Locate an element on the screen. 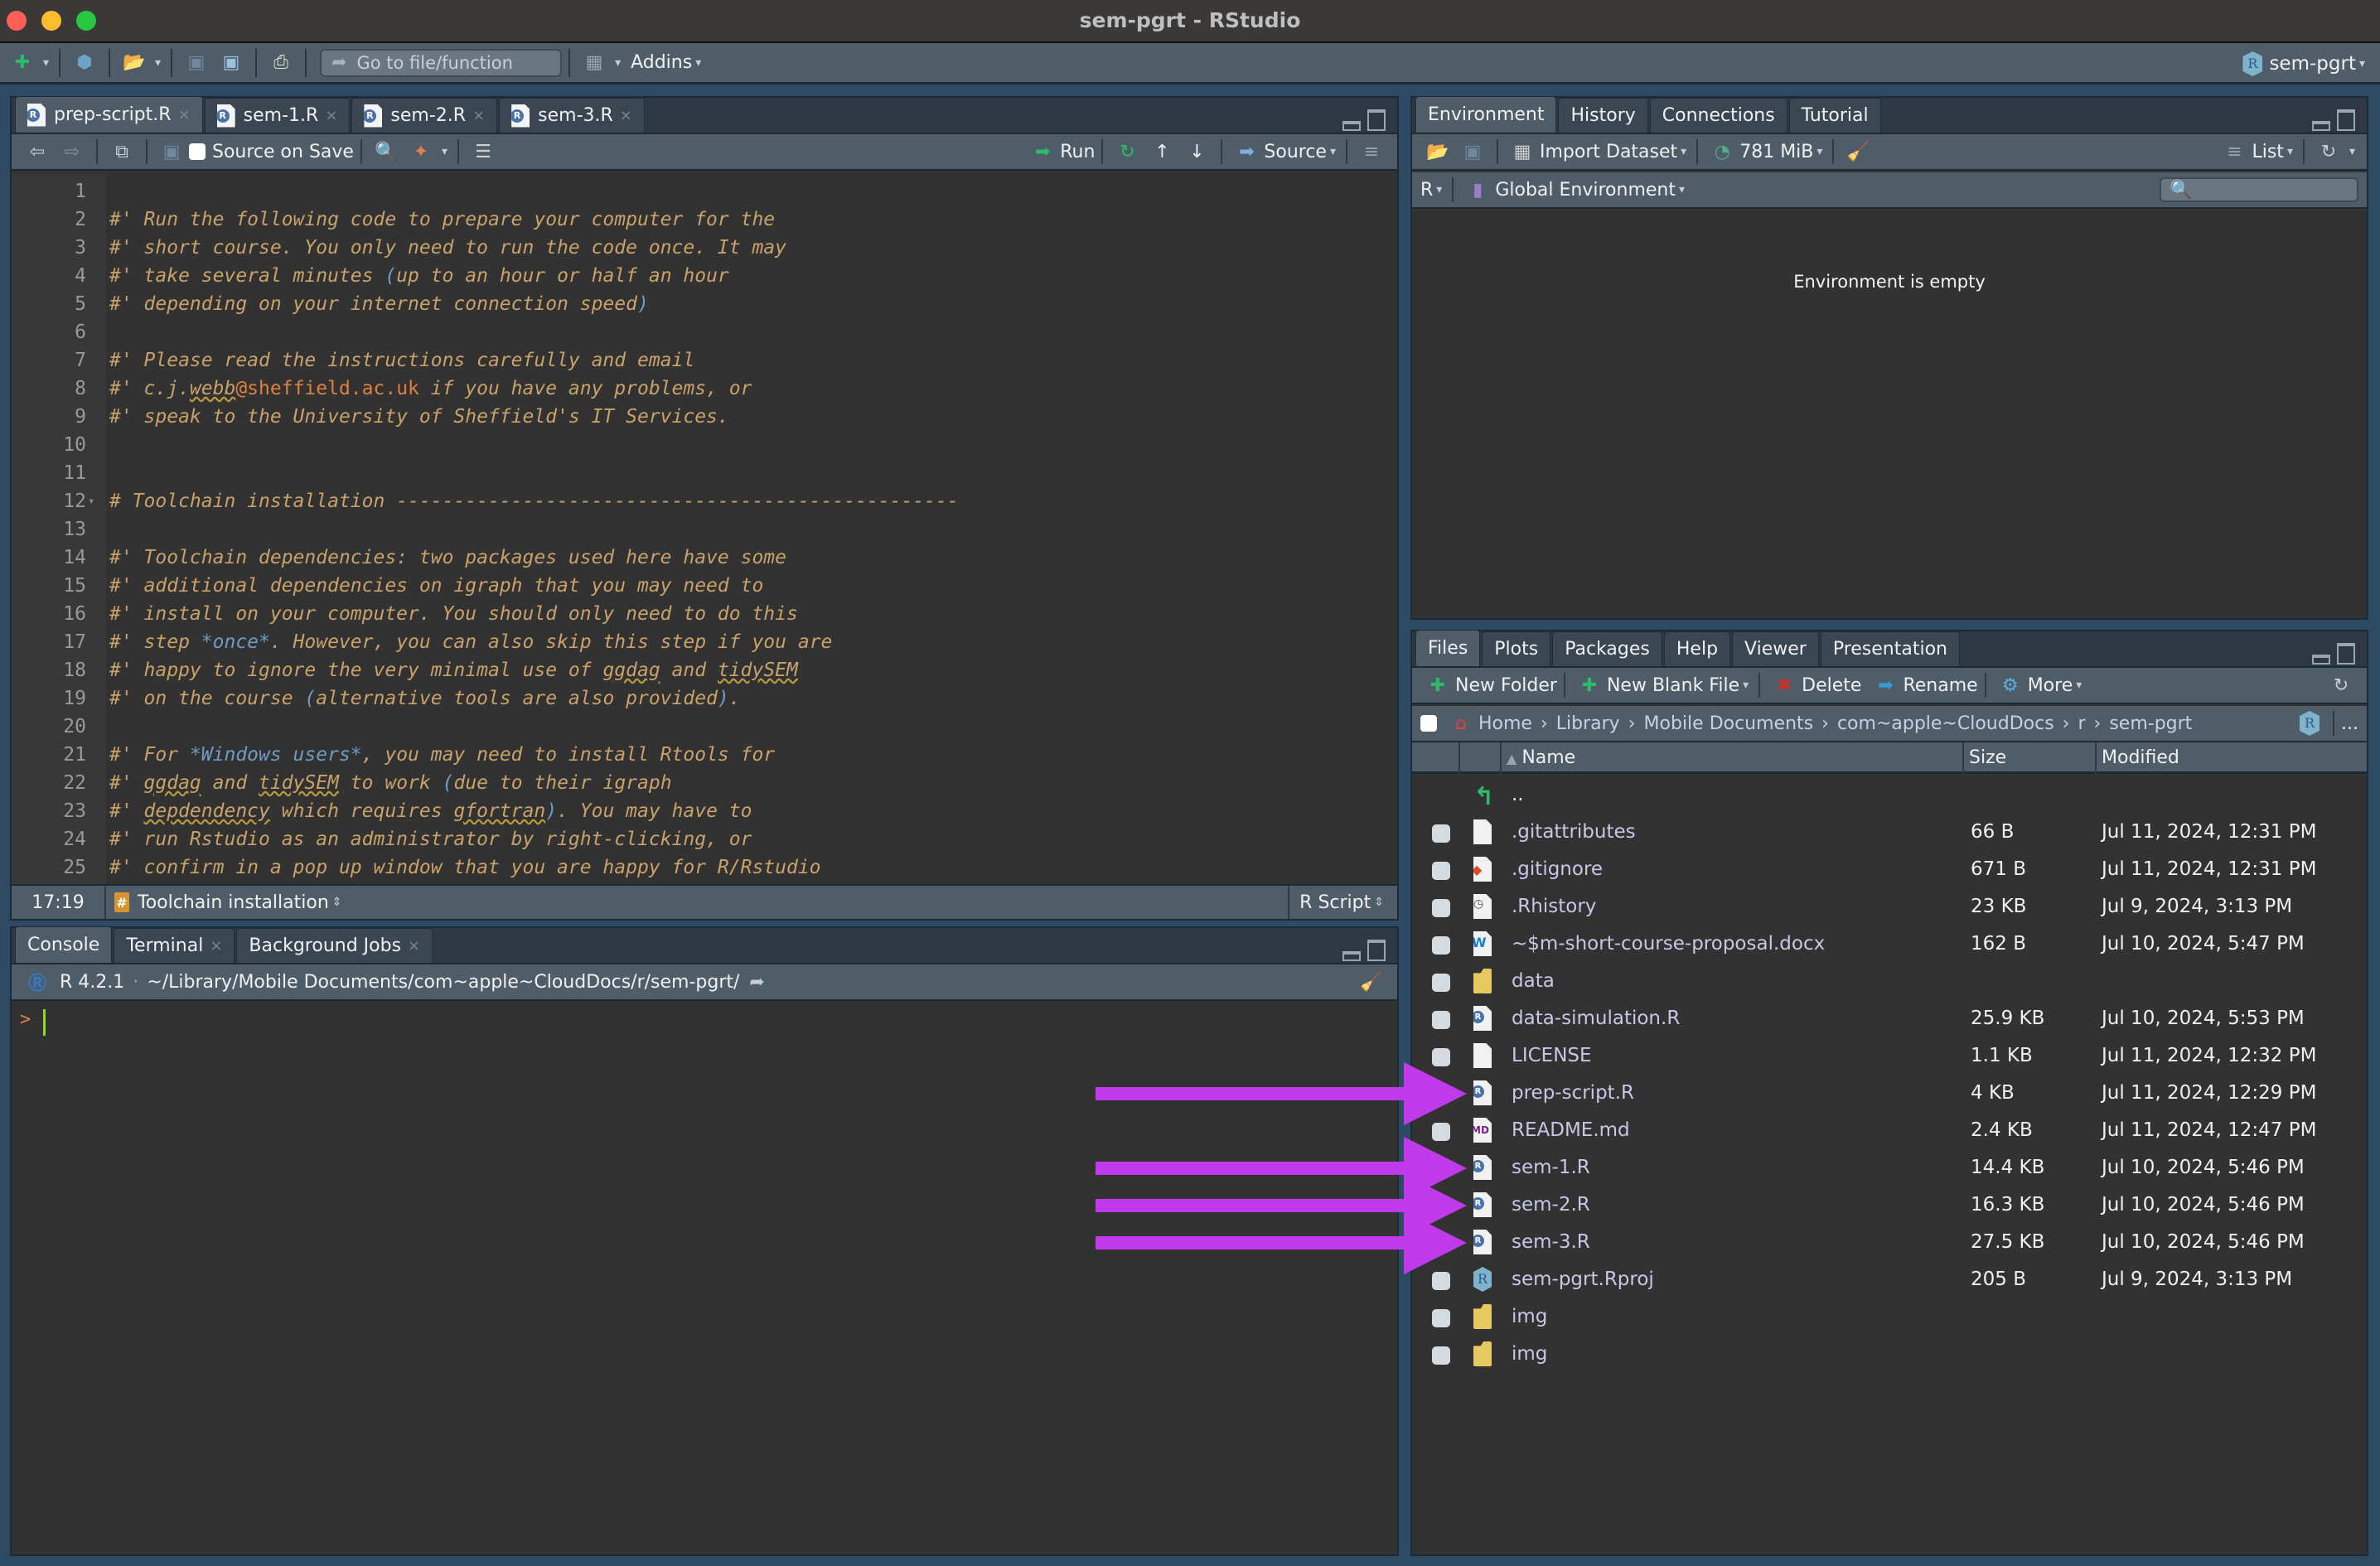 This screenshot has height=1566, width=2380. file-row: ◆ .gitignore 671 B Jul 11, 2024, 12:31 PM is located at coordinates (1889, 871).